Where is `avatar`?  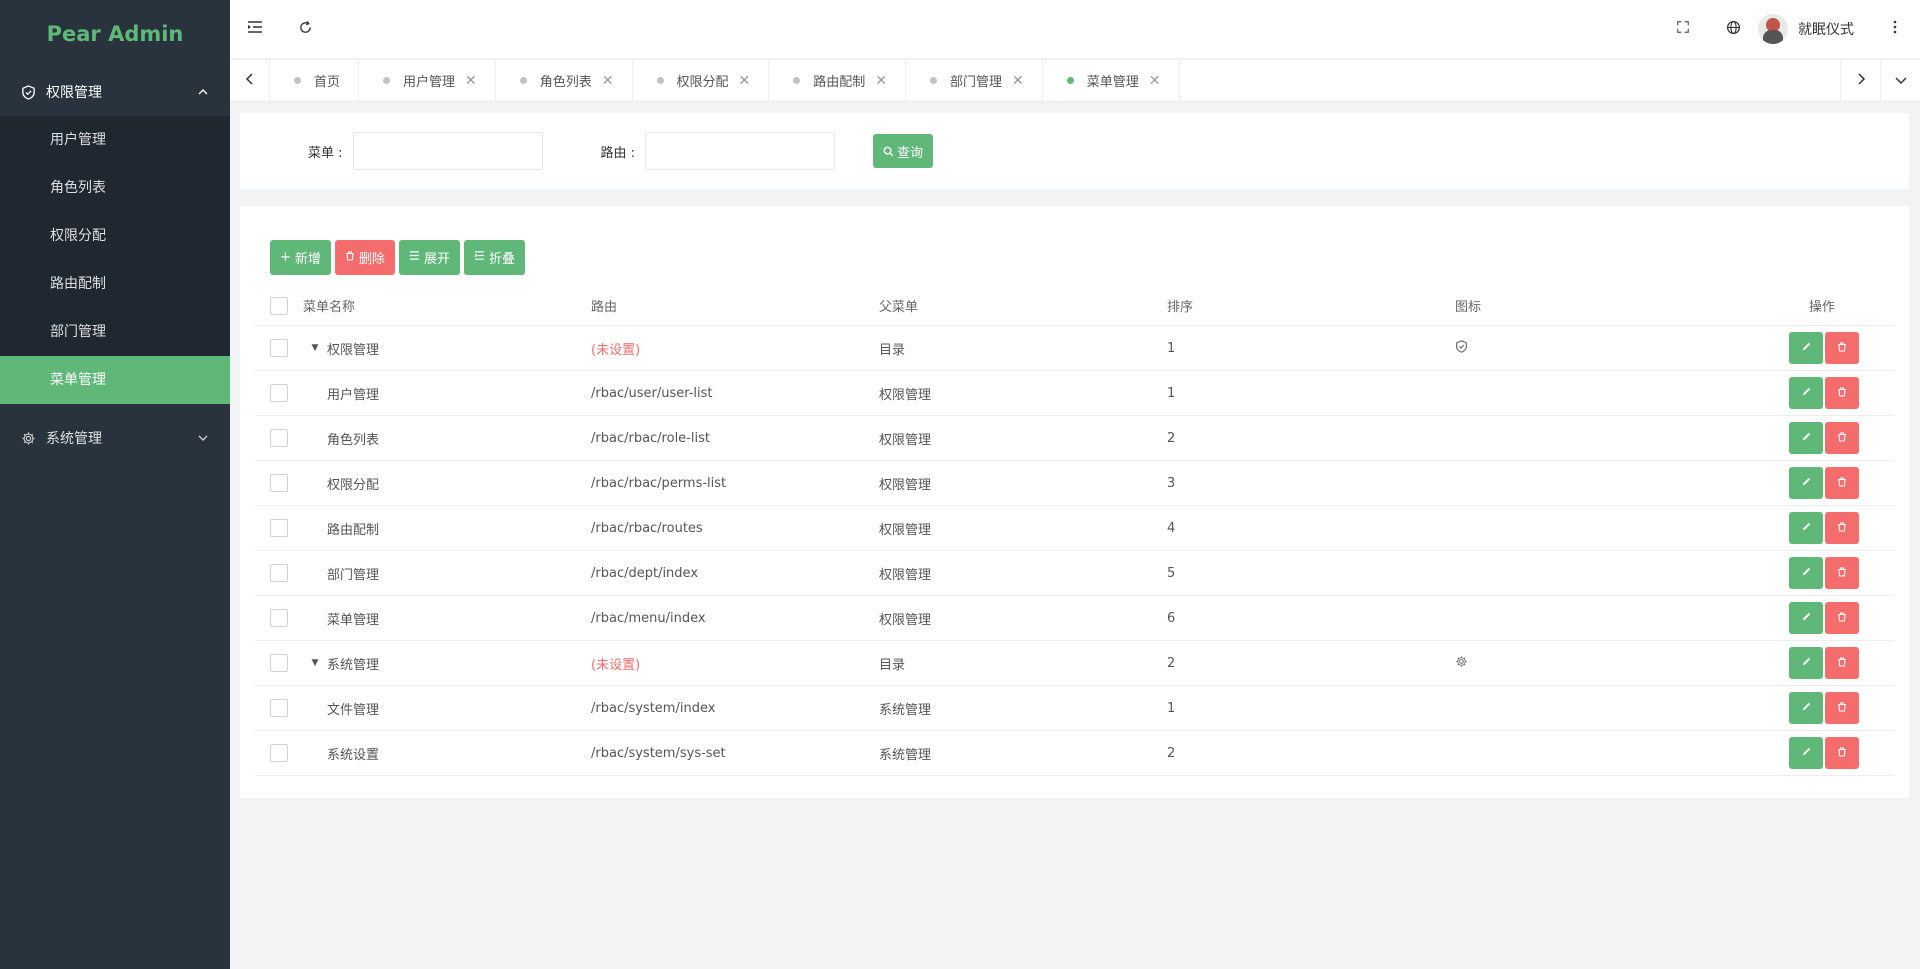
avatar is located at coordinates (1773, 29).